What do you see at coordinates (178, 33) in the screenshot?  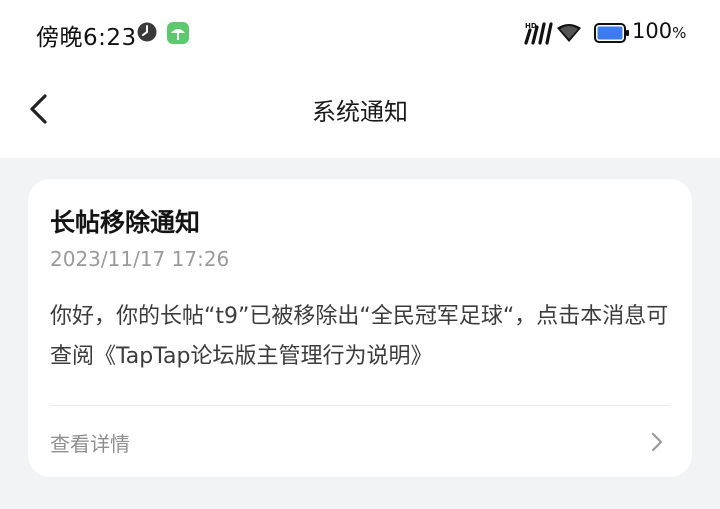 I see `app-notification-icon` at bounding box center [178, 33].